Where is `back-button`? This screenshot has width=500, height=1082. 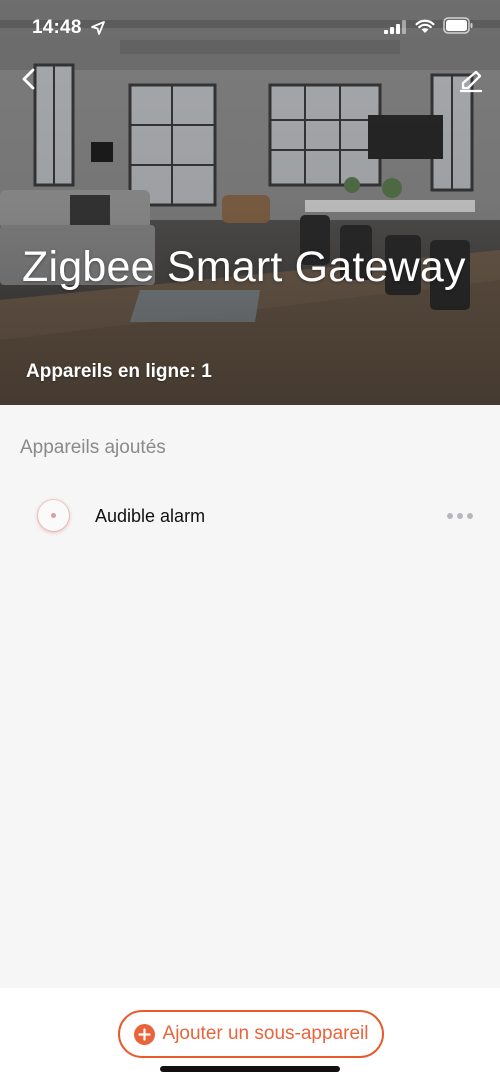 back-button is located at coordinates (29, 79).